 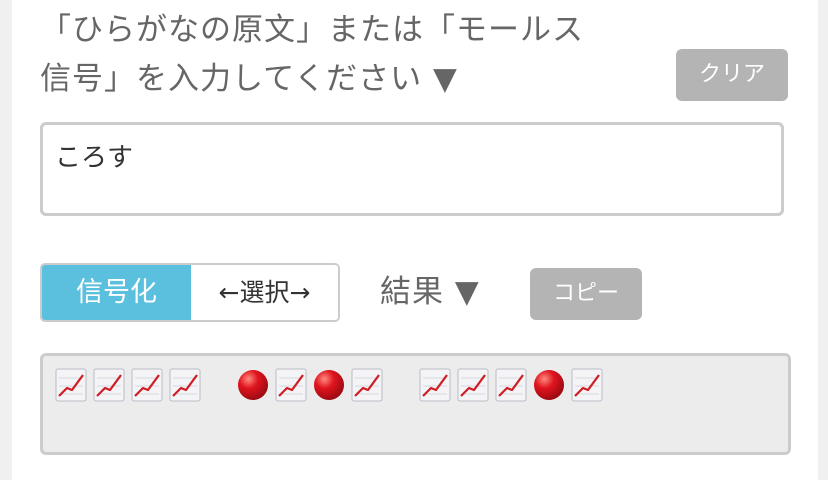 What do you see at coordinates (586, 294) in the screenshot?
I see `copy-button: コピー` at bounding box center [586, 294].